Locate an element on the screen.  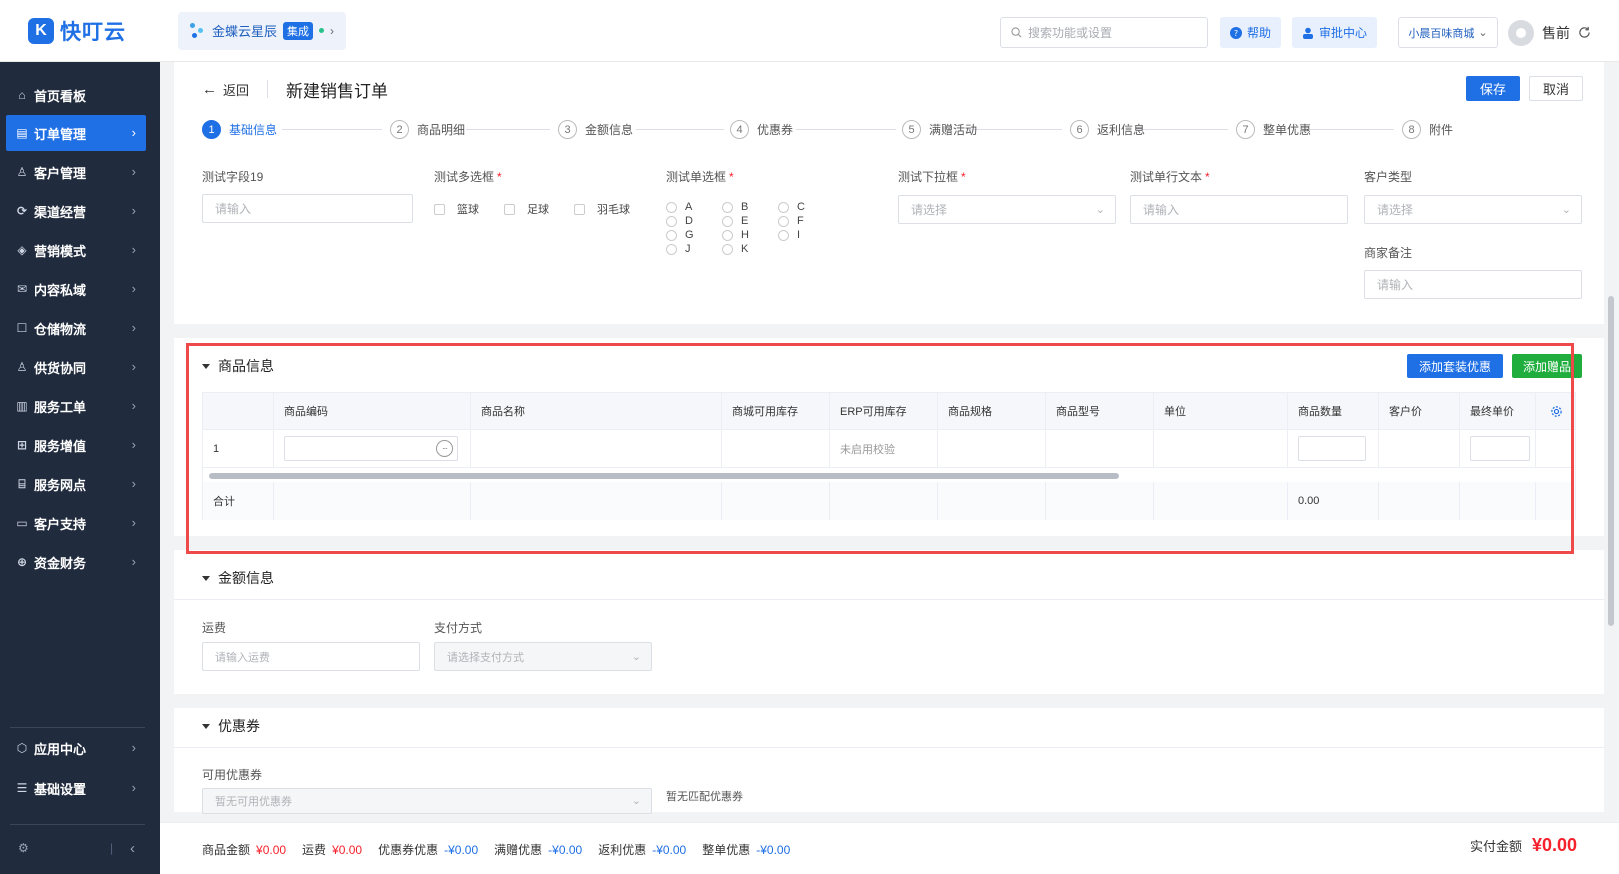
sidebar-item-app-center: ⬡ 应用中心 › is located at coordinates (76, 748).